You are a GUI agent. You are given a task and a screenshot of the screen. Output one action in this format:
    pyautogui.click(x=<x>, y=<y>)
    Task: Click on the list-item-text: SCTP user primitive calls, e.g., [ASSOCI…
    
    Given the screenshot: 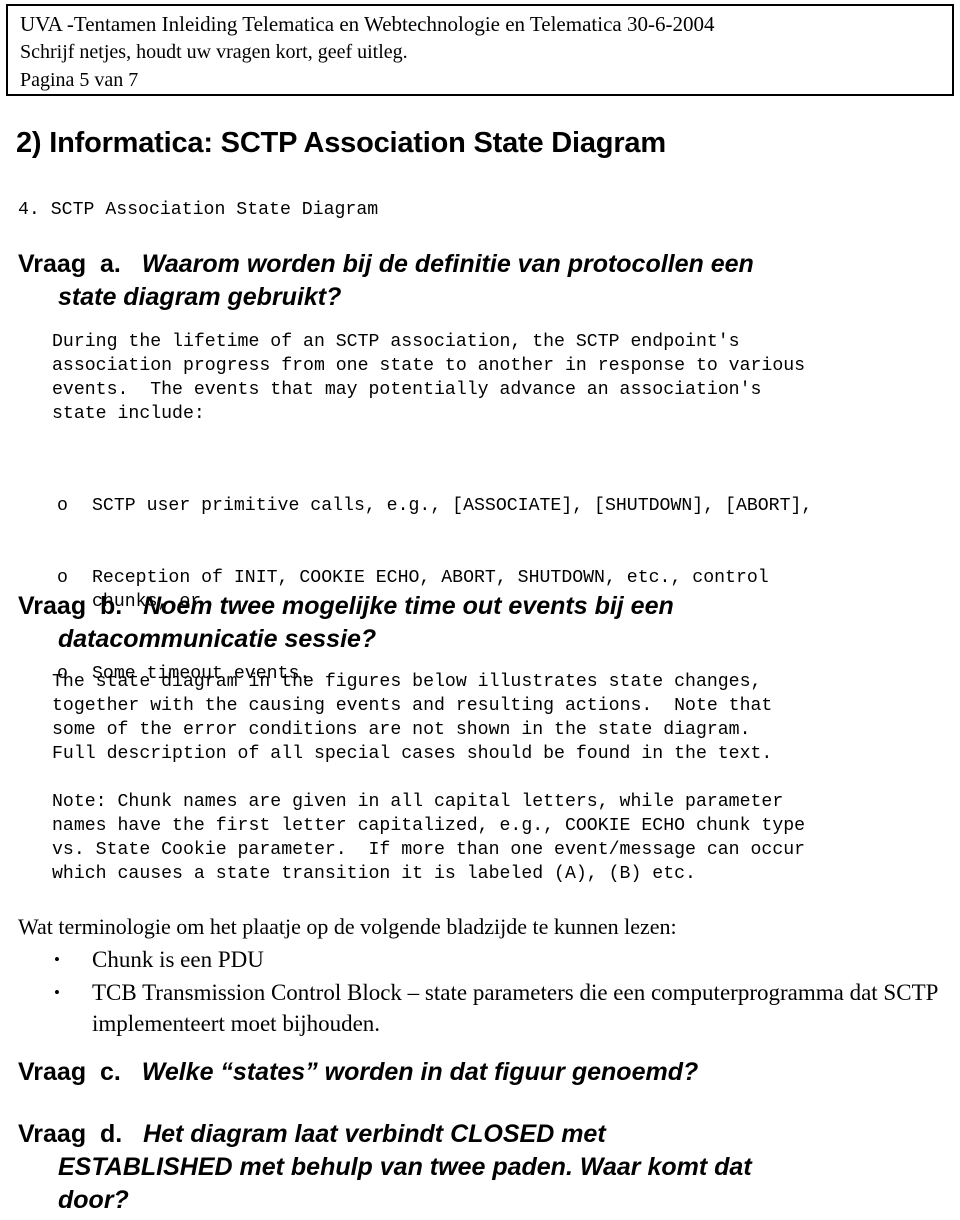 What is the action you would take?
    pyautogui.click(x=452, y=506)
    